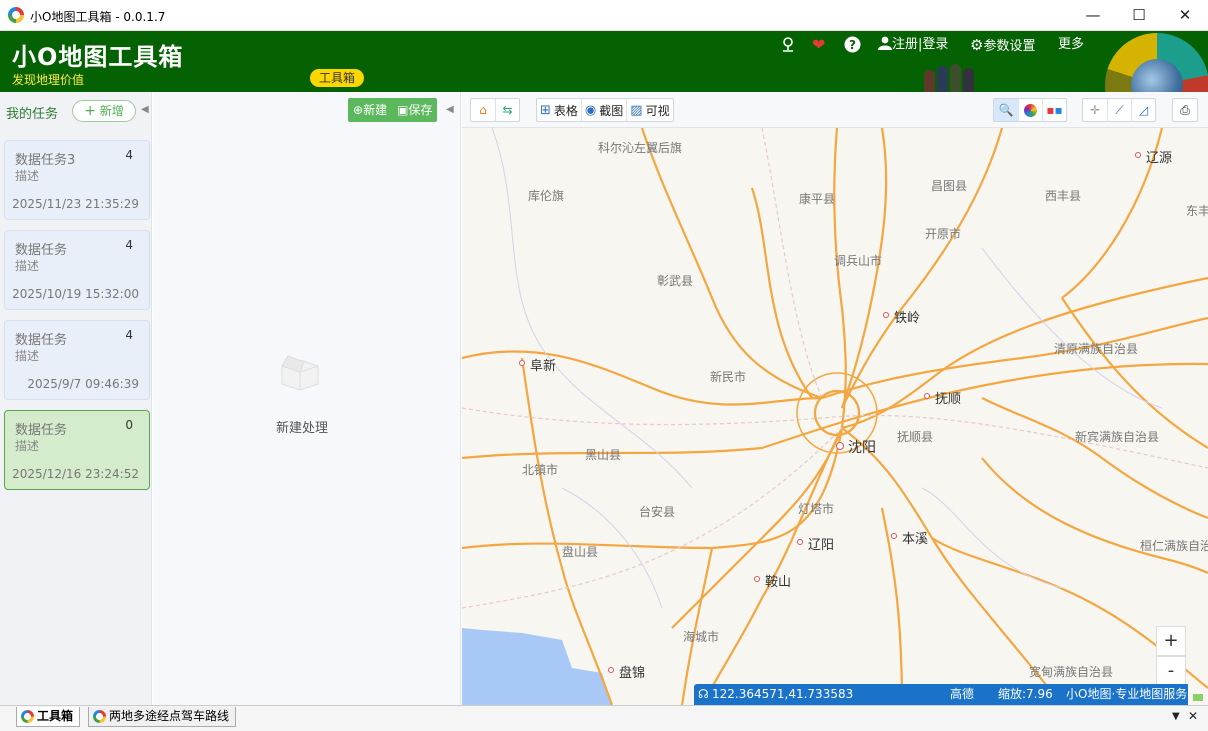 The image size is (1208, 731). I want to click on city-label: 沈阳, so click(862, 448).